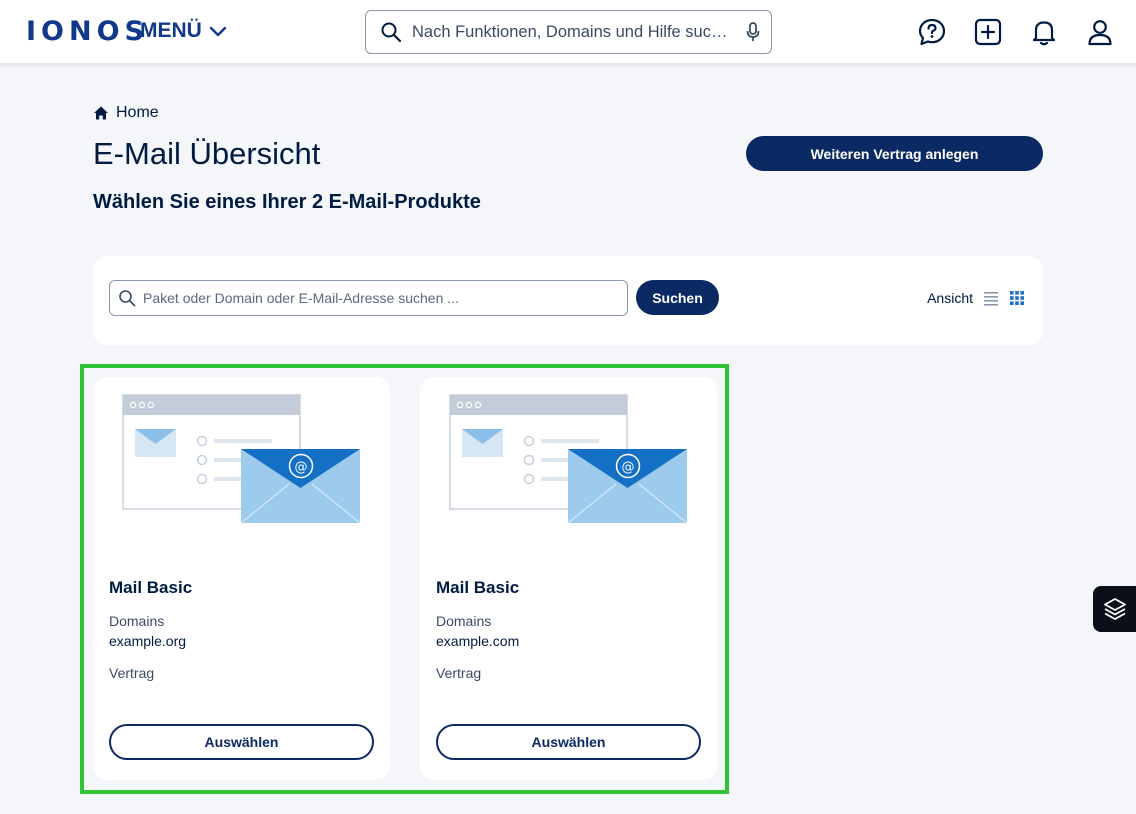 The image size is (1136, 814). What do you see at coordinates (101, 113) in the screenshot?
I see `home-icon` at bounding box center [101, 113].